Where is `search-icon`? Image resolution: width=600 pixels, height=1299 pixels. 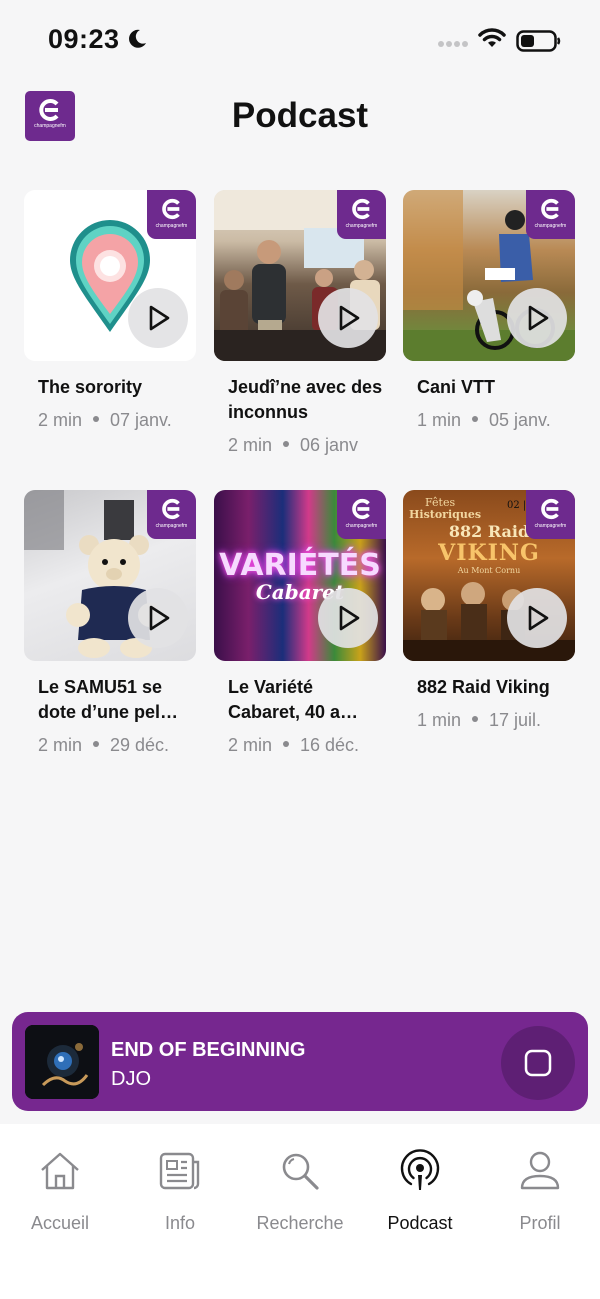
search-icon is located at coordinates (300, 1171).